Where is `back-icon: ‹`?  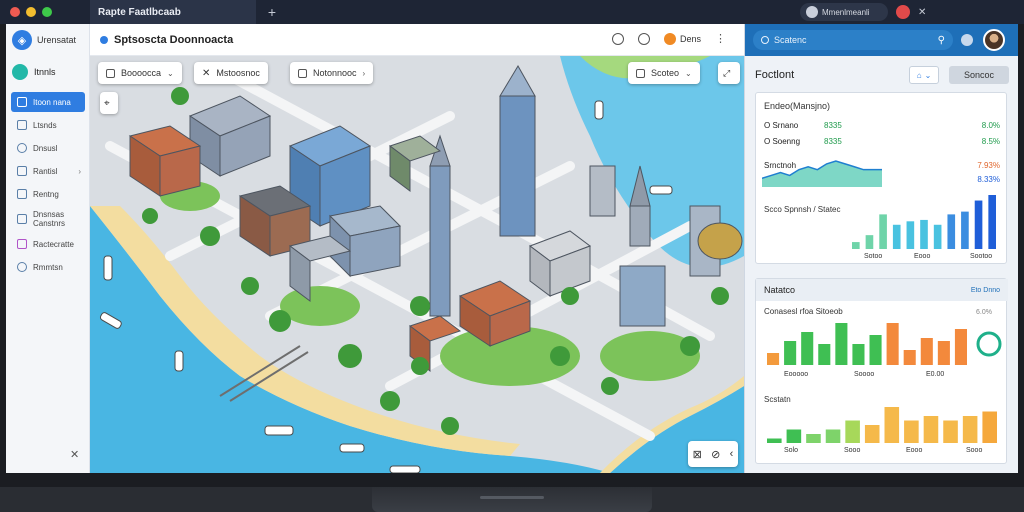 back-icon: ‹ is located at coordinates (732, 454).